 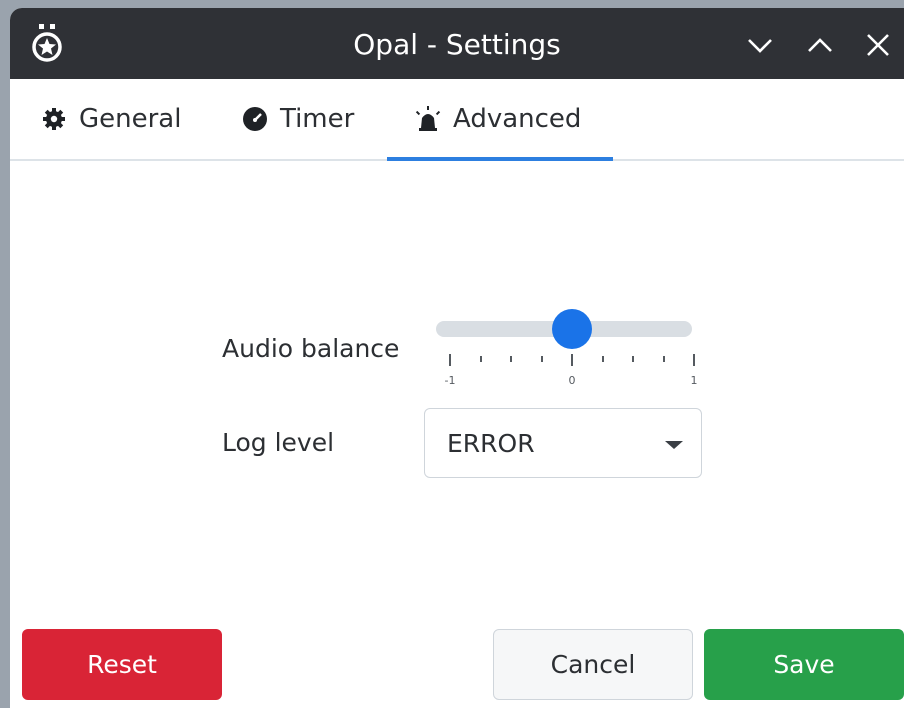 What do you see at coordinates (694, 380) in the screenshot?
I see `tick-label-max: 1` at bounding box center [694, 380].